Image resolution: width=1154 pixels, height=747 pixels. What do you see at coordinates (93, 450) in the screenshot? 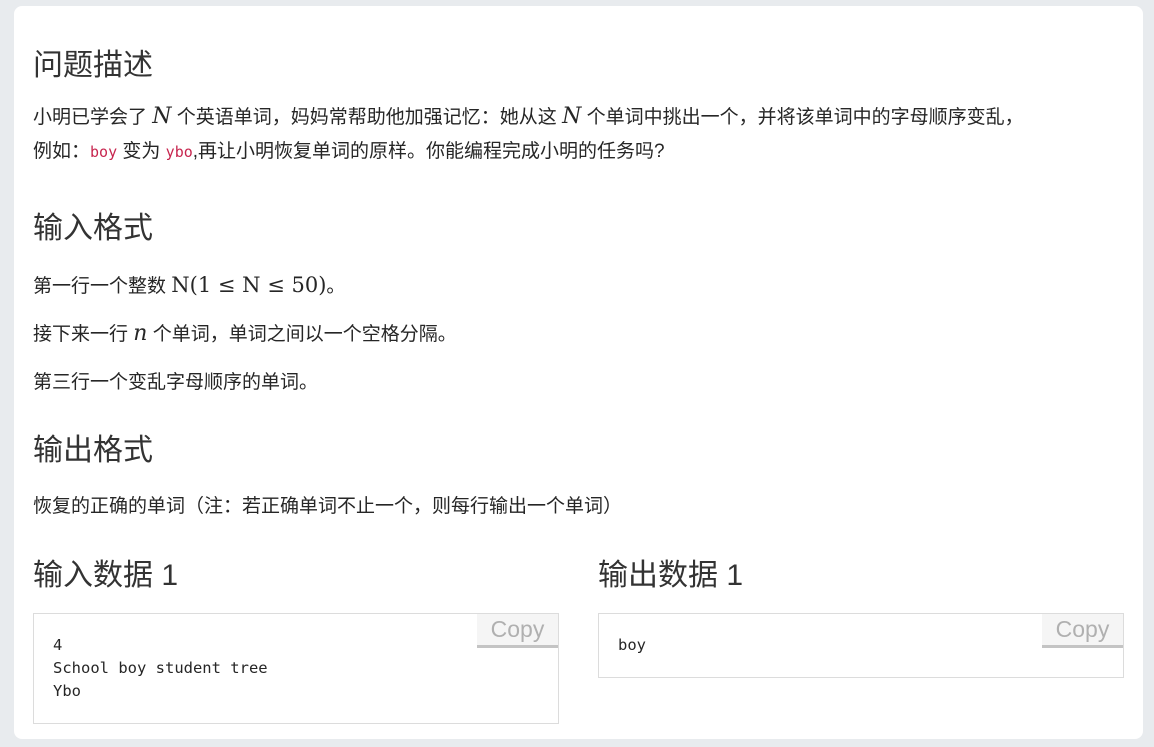
I see `output-format-title: 输出格式` at bounding box center [93, 450].